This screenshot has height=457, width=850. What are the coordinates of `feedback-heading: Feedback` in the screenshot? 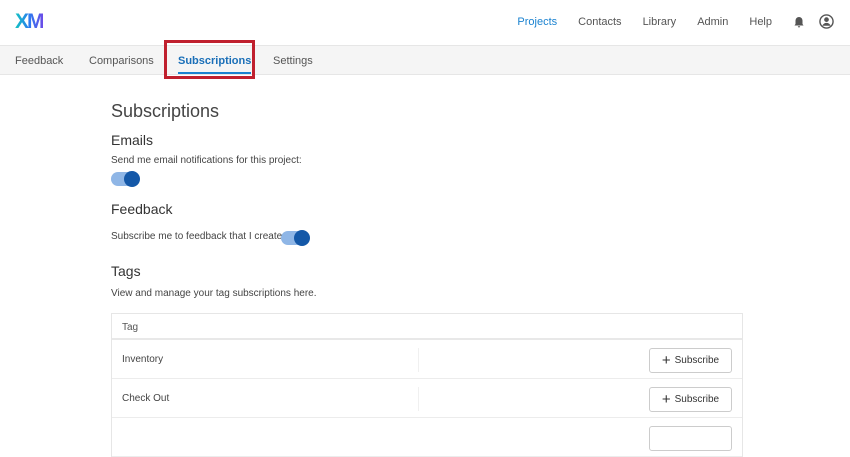 It's located at (142, 209).